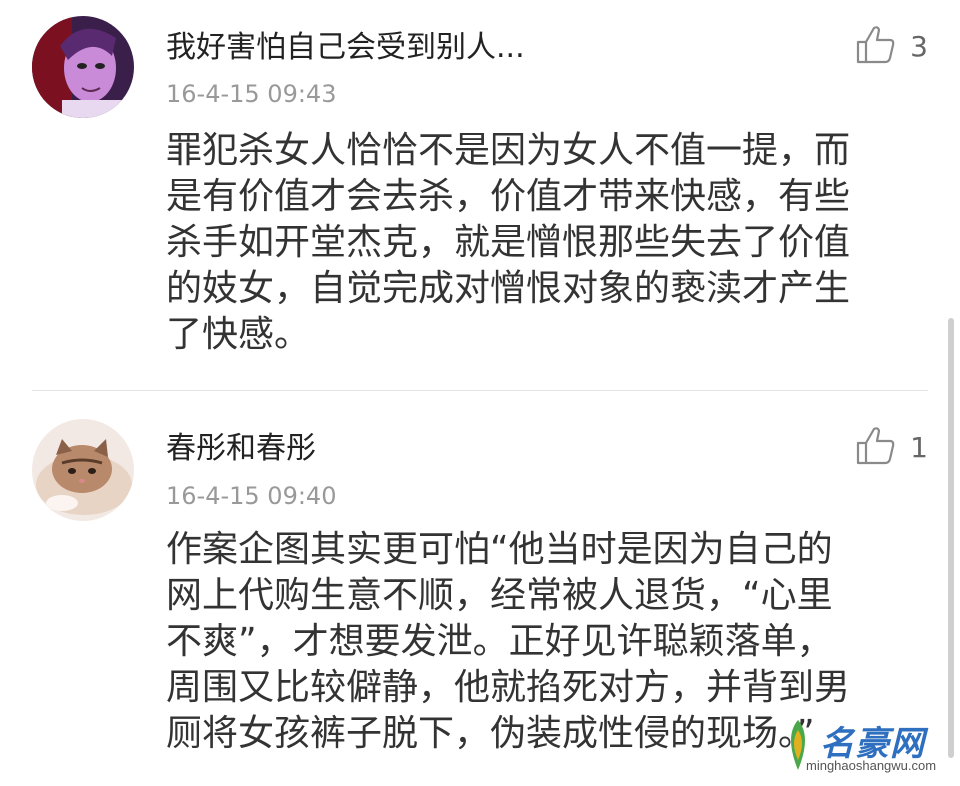 The image size is (960, 786). Describe the element at coordinates (861, 747) in the screenshot. I see `watermark: 名豪网 minghaoshangwu.com` at that location.